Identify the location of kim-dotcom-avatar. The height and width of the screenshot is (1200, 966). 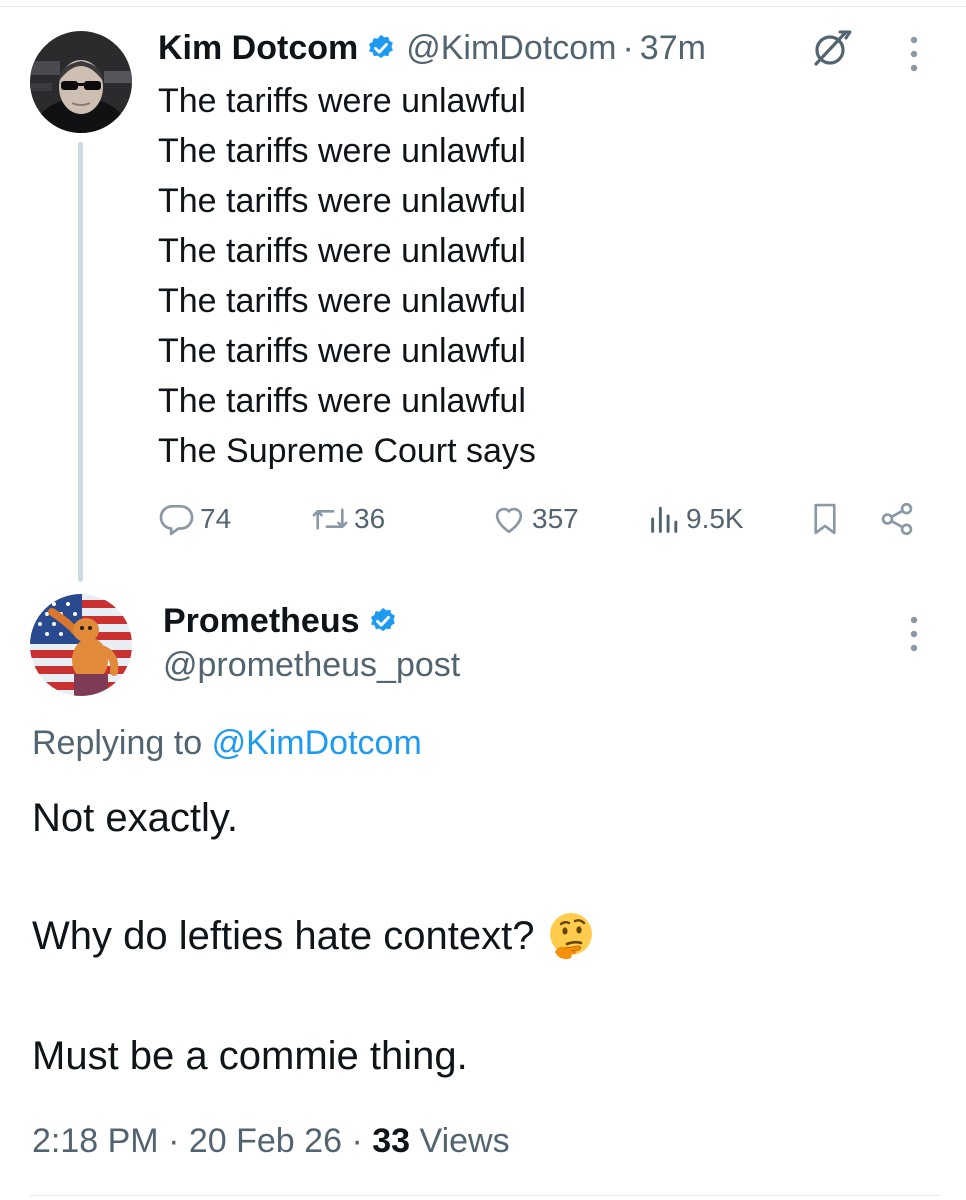
(81, 82).